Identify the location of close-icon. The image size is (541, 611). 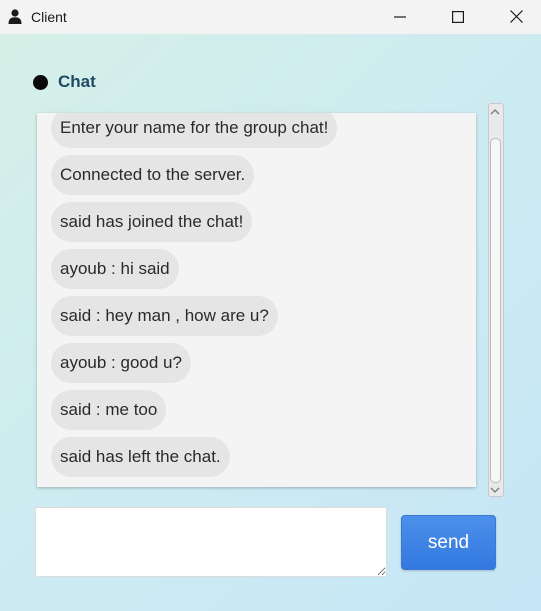
(516, 17).